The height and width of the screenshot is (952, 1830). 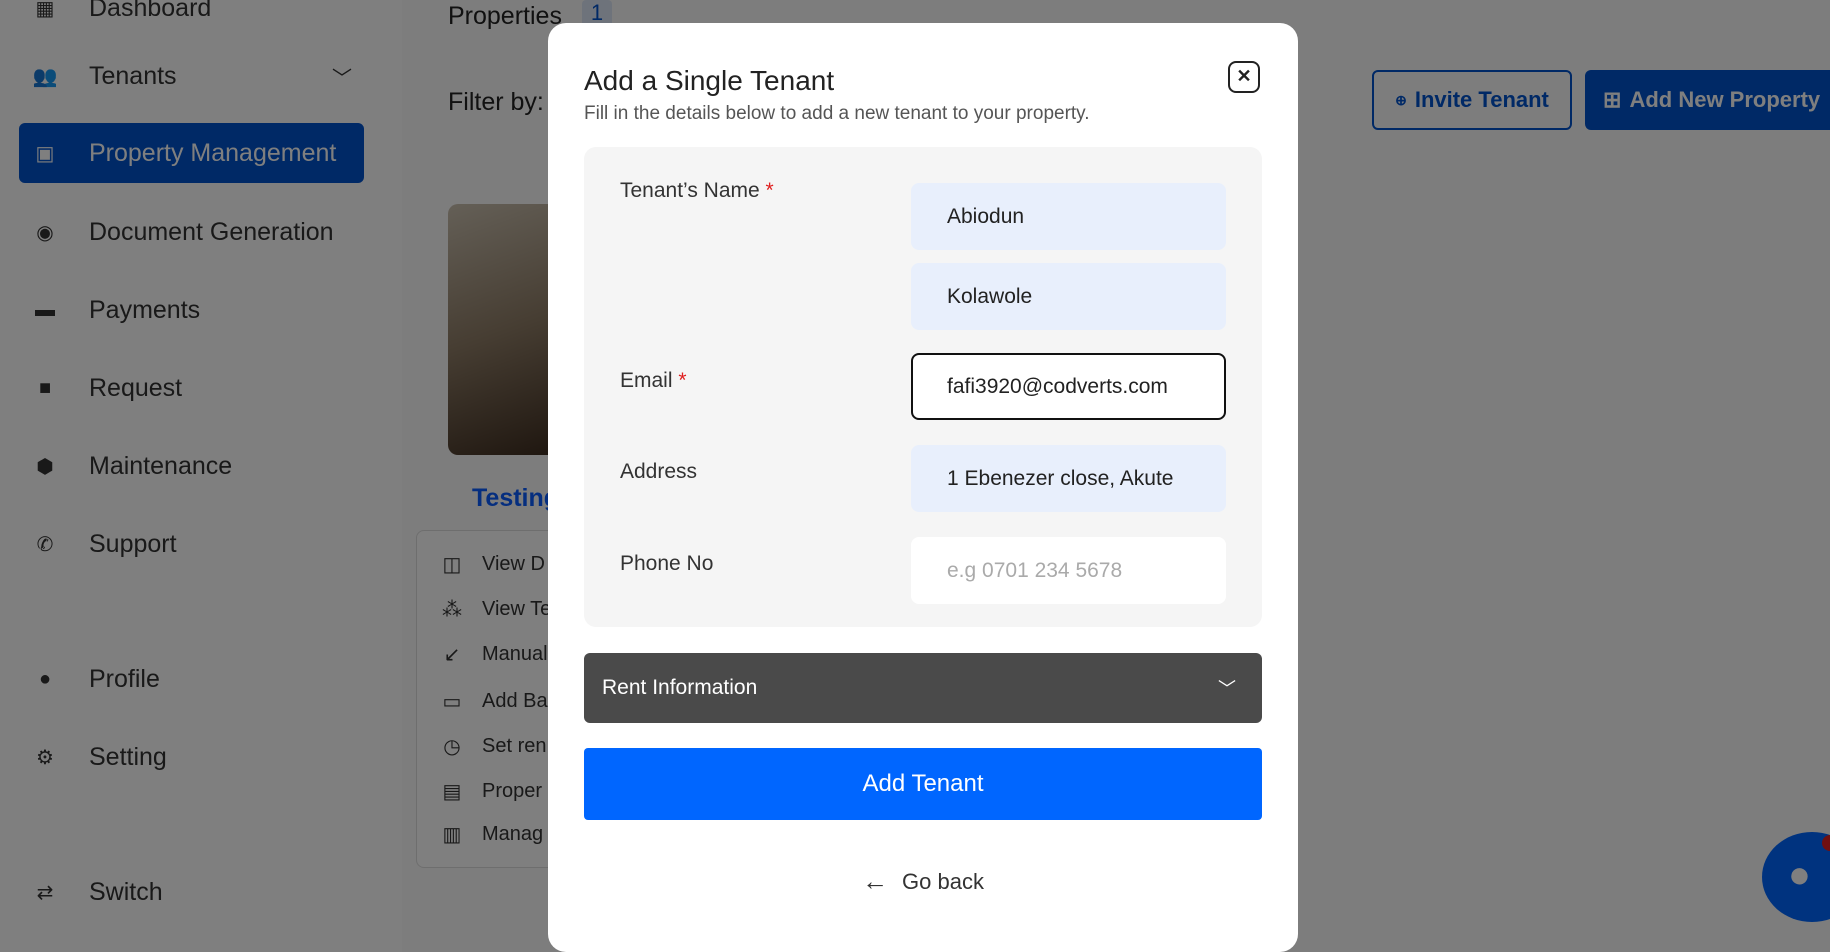 What do you see at coordinates (659, 471) in the screenshot?
I see `address-label: Address` at bounding box center [659, 471].